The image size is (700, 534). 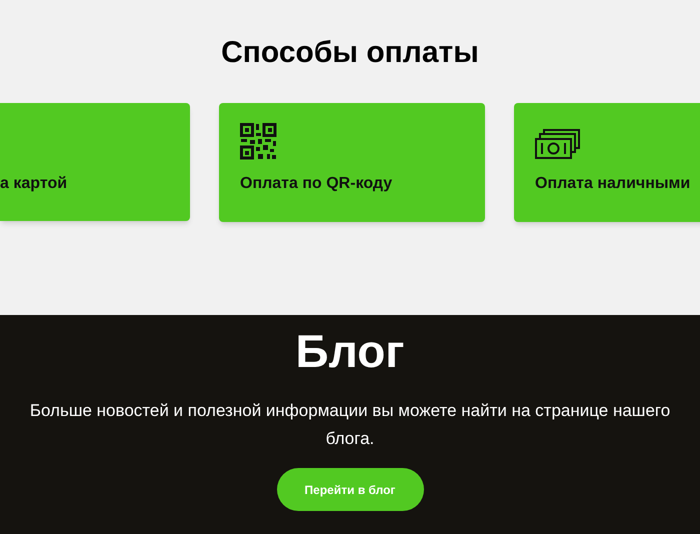 I want to click on blog-description: Больше новостей и полезной информации вы можете найти на странице нашего блога., so click(x=350, y=425).